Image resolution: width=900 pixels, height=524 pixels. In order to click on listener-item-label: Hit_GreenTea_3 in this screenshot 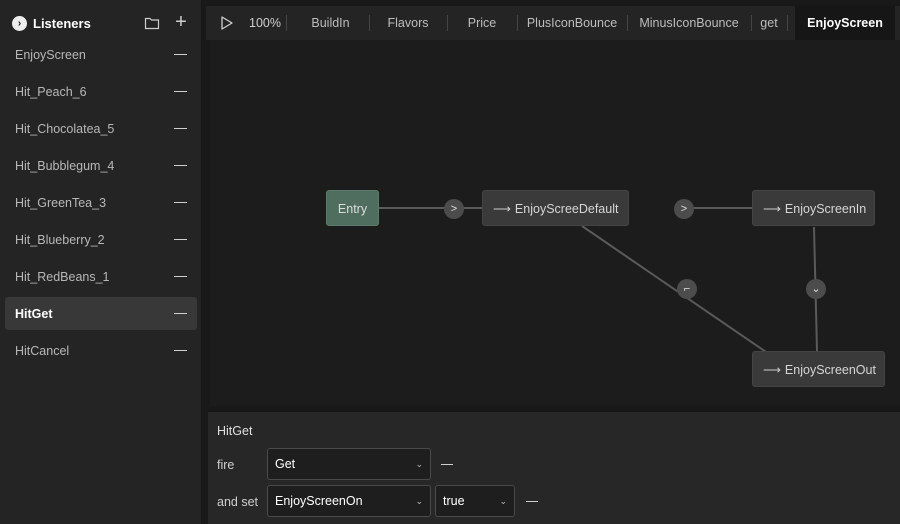, I will do `click(61, 203)`.